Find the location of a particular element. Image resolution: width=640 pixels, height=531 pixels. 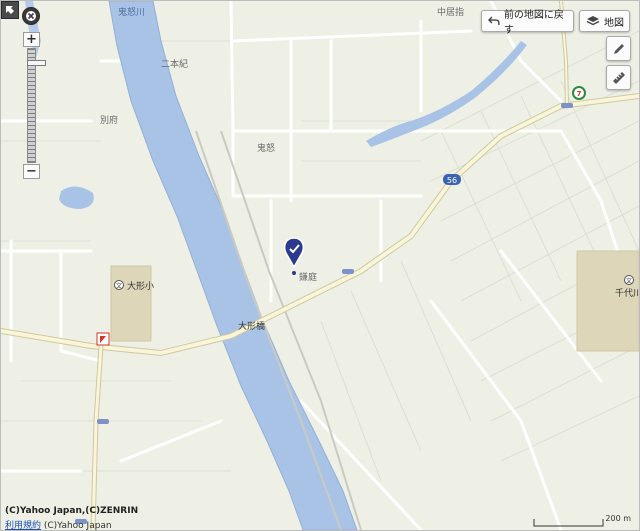

close-icon is located at coordinates (31, 16).